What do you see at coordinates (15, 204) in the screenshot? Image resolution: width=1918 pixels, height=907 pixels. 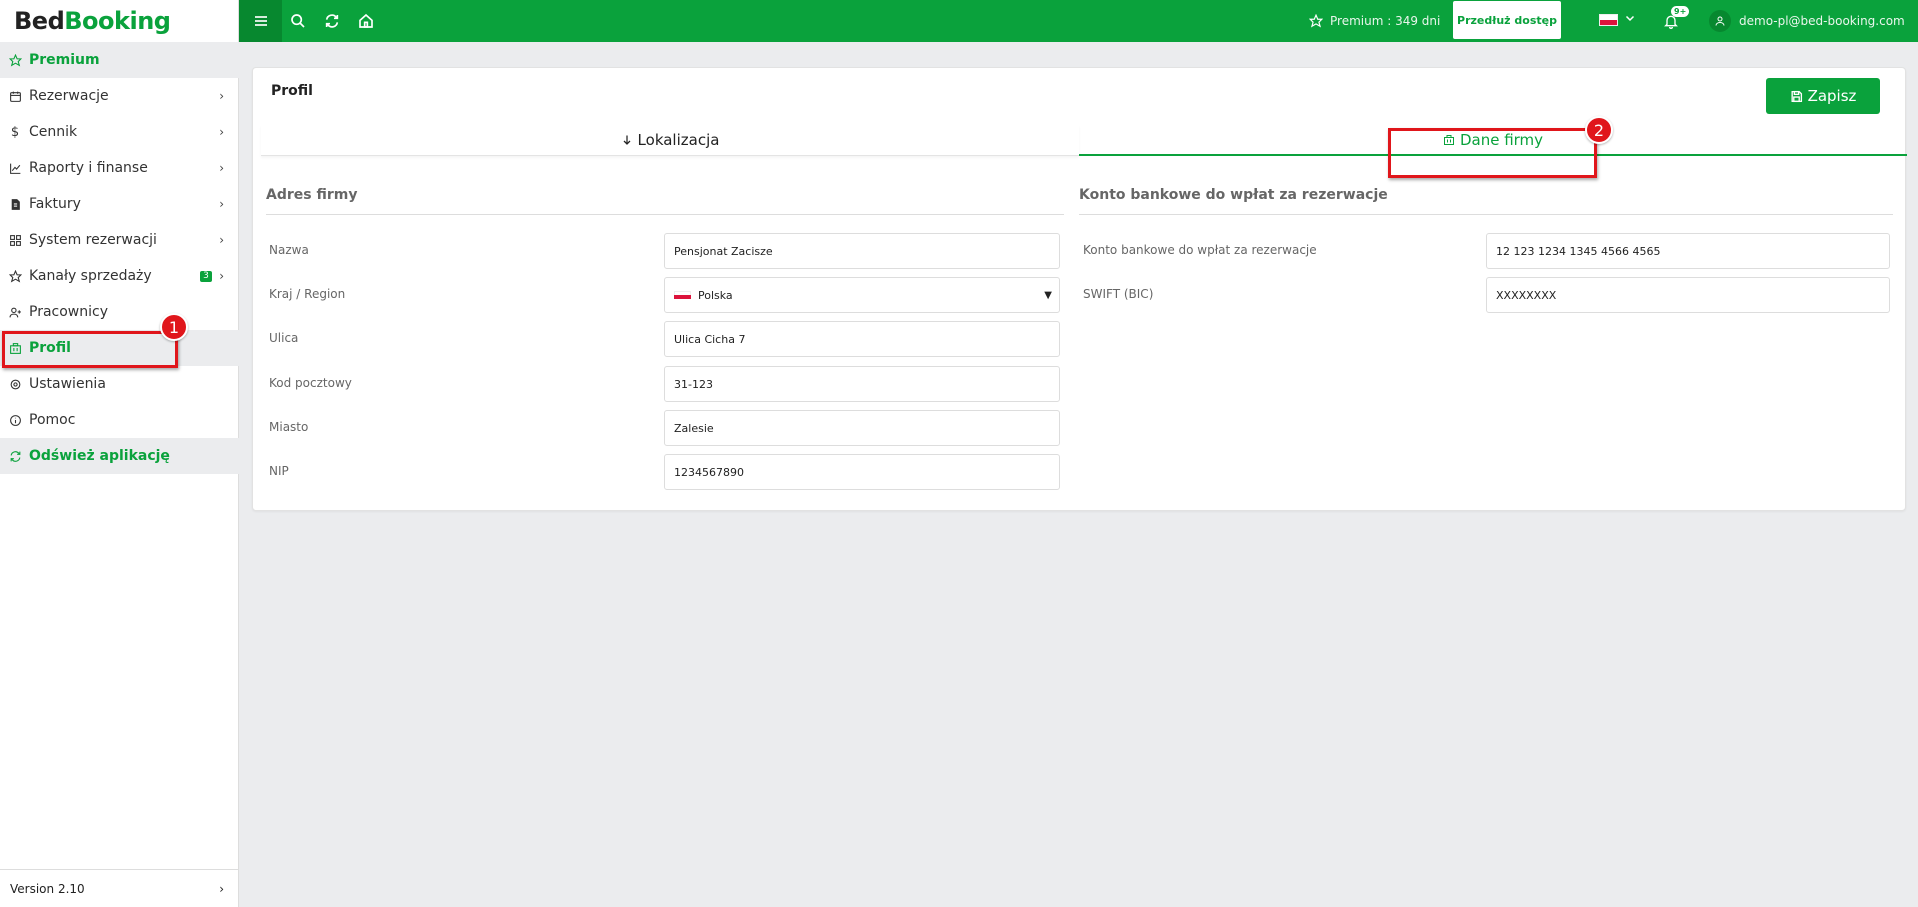 I see `invoice-icon` at bounding box center [15, 204].